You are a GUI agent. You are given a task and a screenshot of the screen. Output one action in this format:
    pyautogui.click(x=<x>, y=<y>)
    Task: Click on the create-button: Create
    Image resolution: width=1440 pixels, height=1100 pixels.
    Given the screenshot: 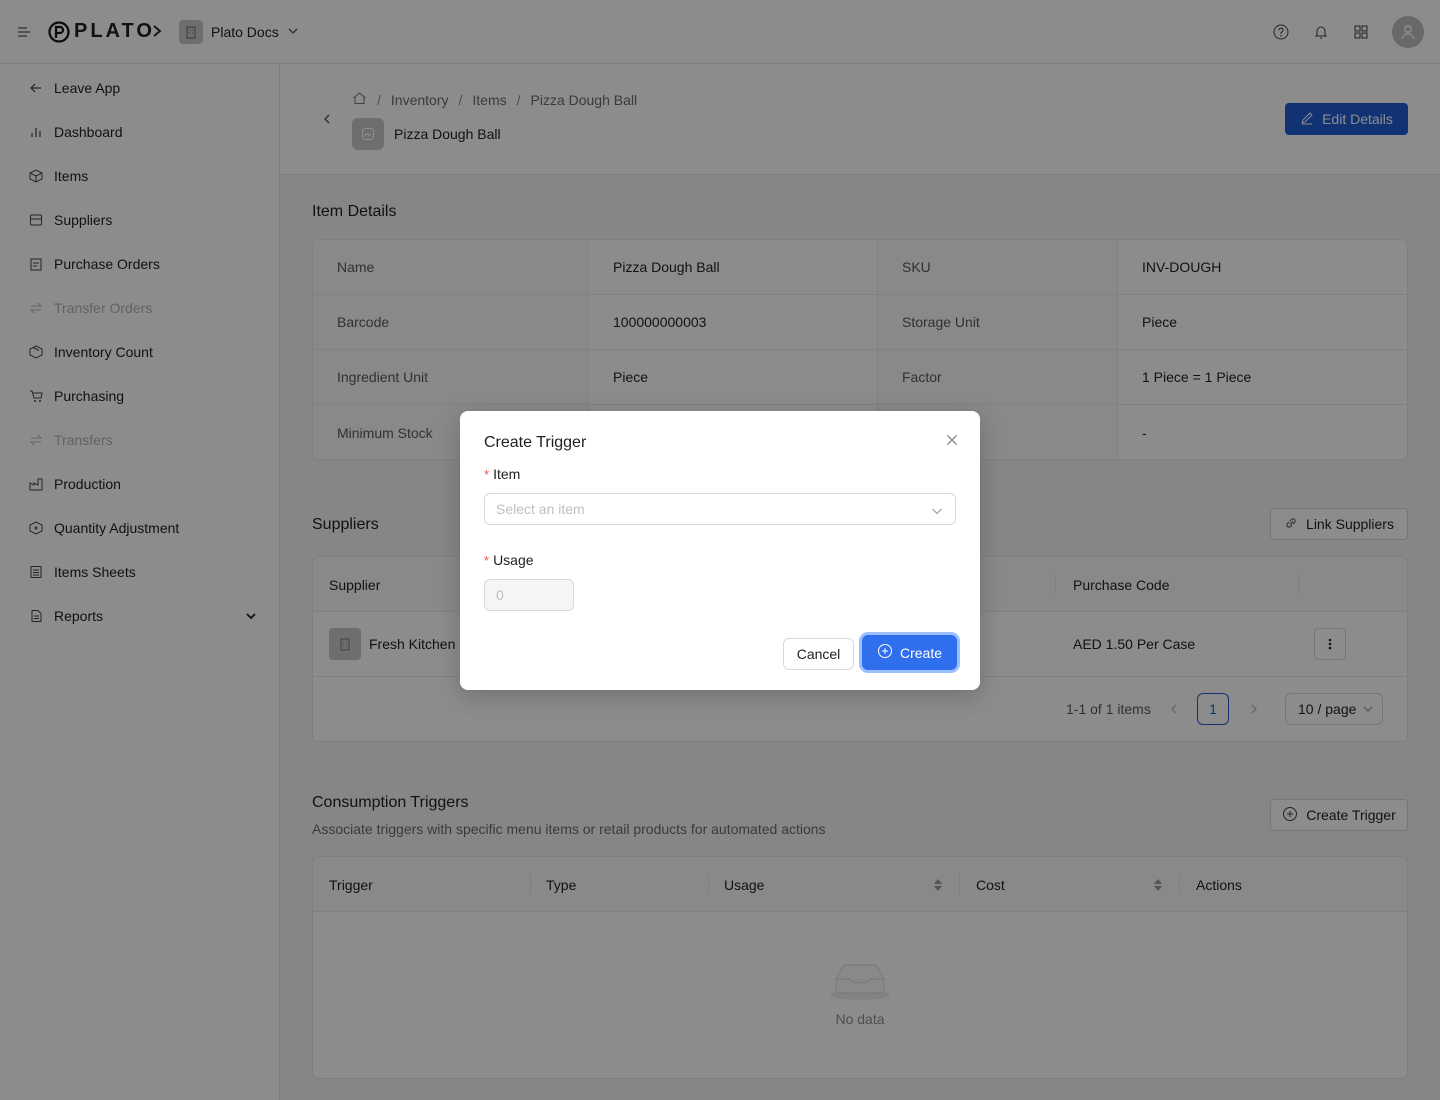 What is the action you would take?
    pyautogui.click(x=909, y=652)
    